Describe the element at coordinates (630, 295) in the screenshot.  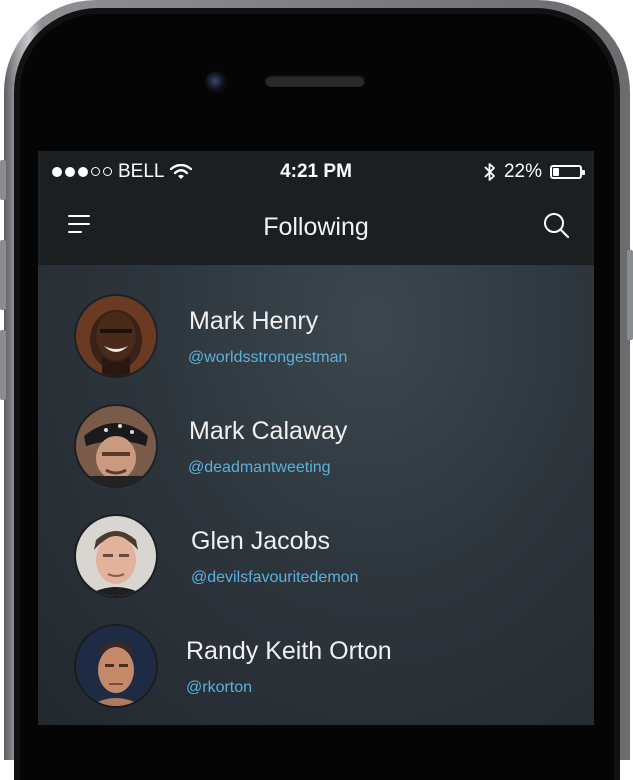
I see `side-button-power` at that location.